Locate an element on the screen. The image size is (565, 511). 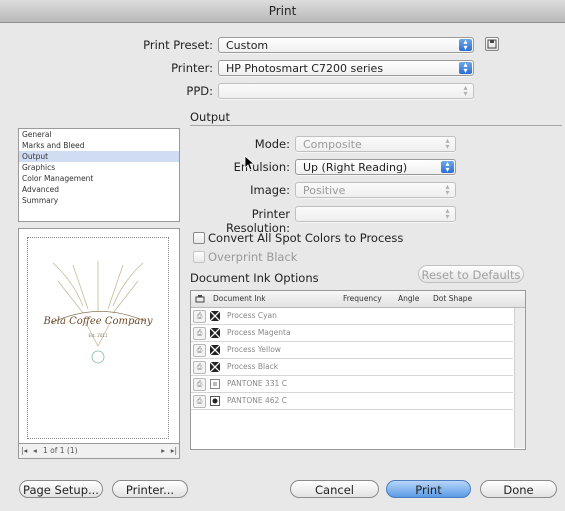
print-preset-label: Print Preset: is located at coordinates (178, 45).